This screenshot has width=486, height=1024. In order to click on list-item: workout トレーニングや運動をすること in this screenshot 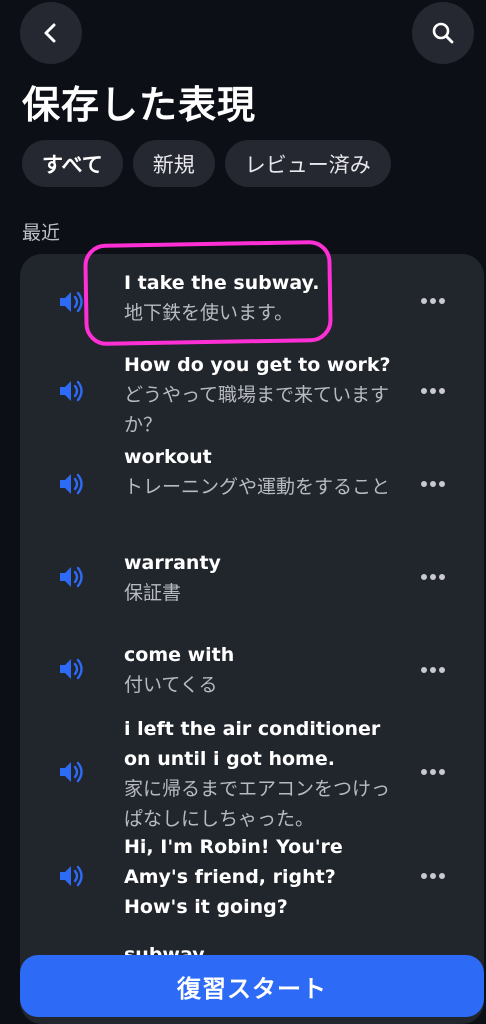, I will do `click(252, 488)`.